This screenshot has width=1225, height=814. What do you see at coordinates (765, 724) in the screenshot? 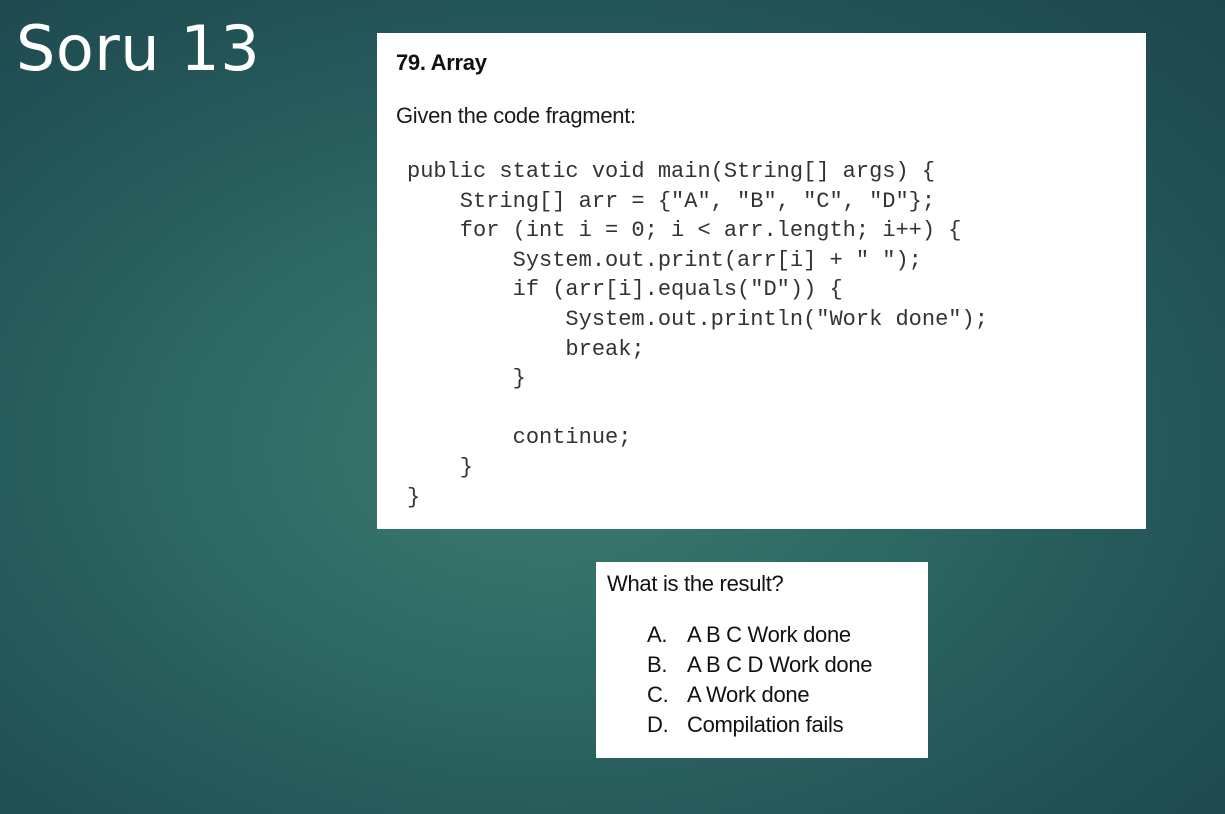
I see `option-text: Compilation fails` at bounding box center [765, 724].